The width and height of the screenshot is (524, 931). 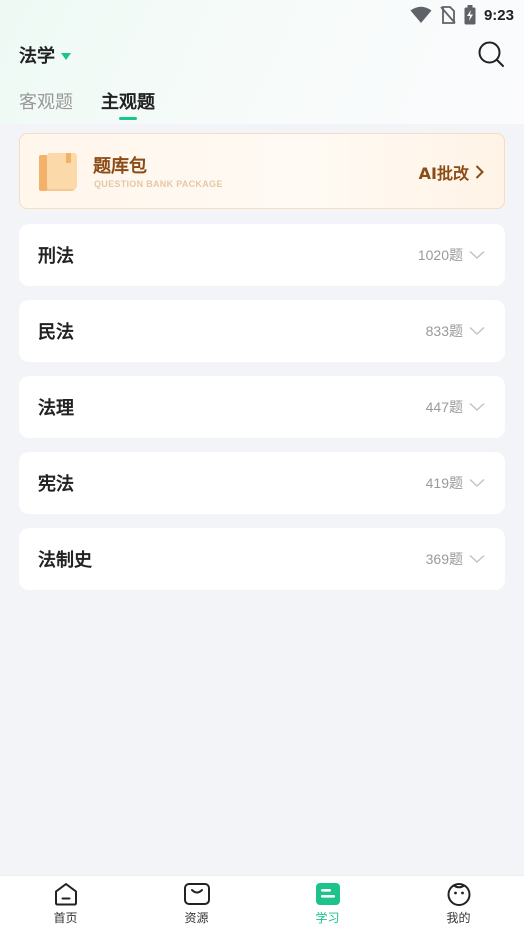 I want to click on home-icon, so click(x=65, y=894).